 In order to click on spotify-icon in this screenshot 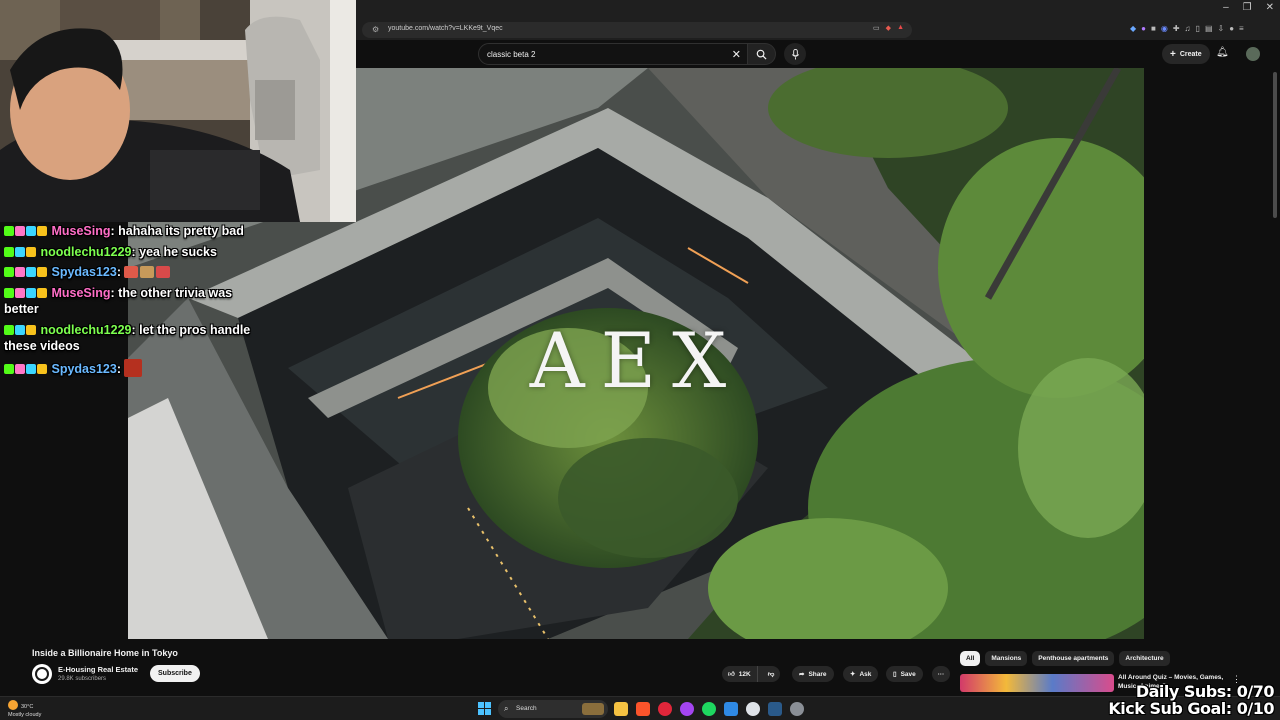, I will do `click(709, 709)`.